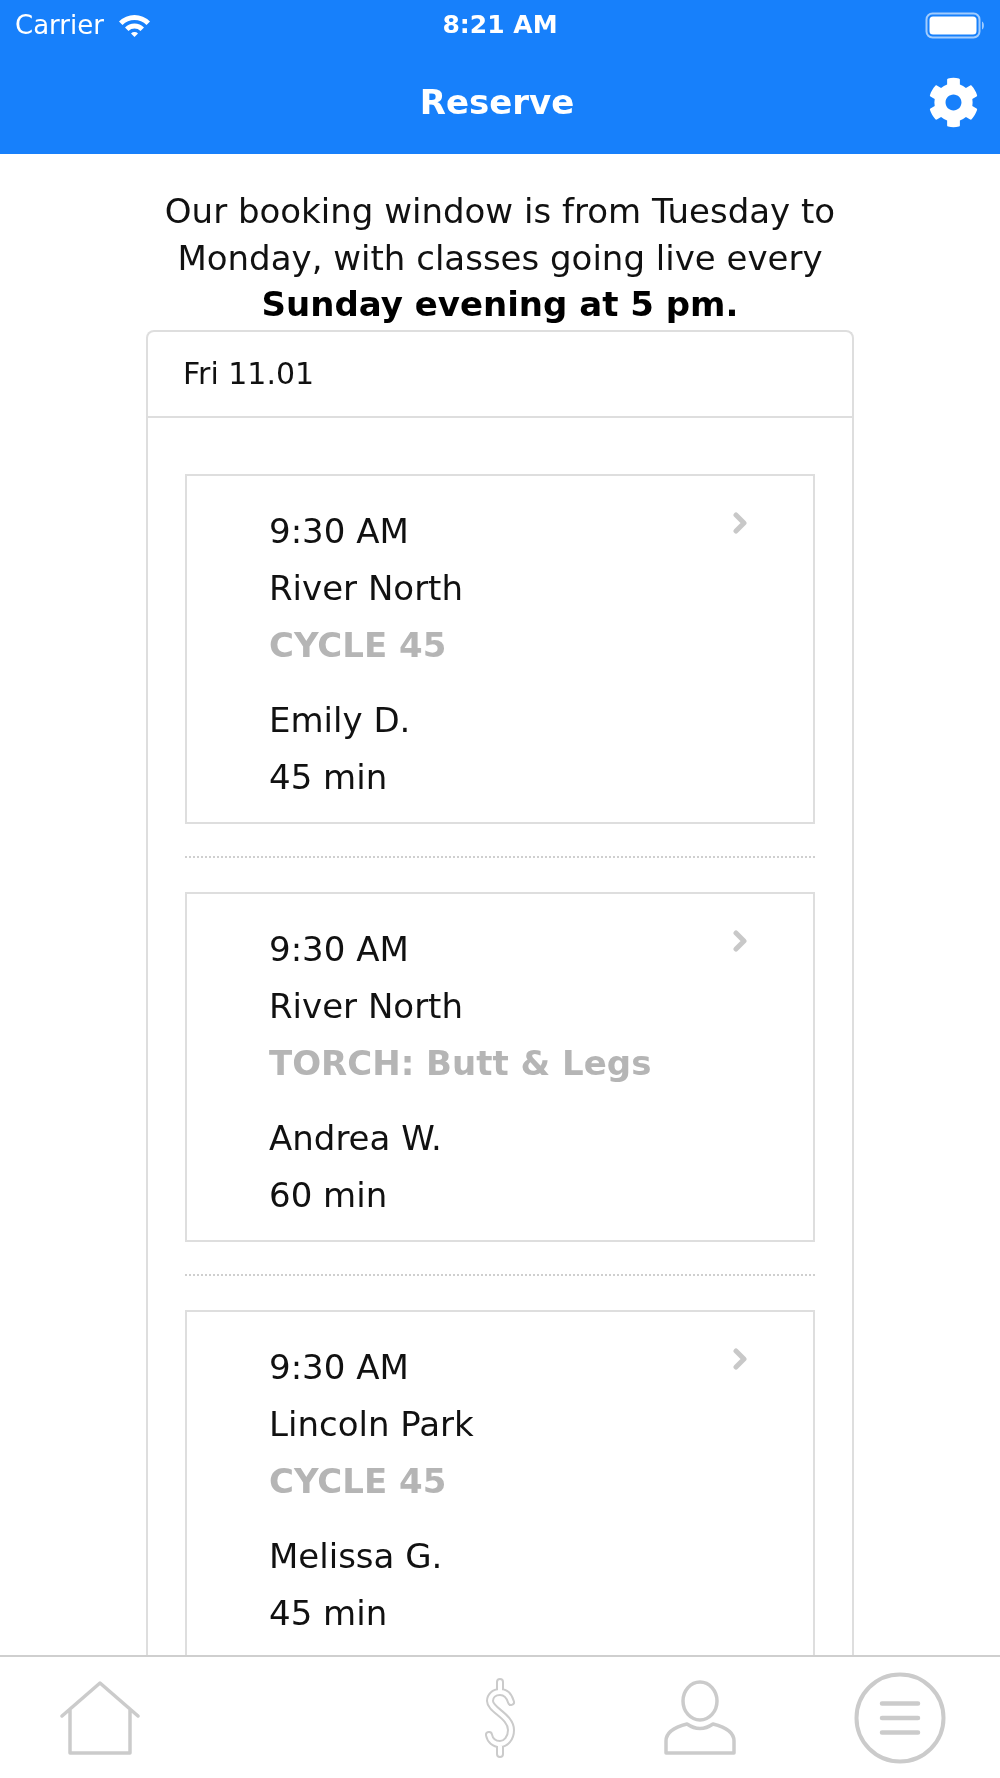 The height and width of the screenshot is (1778, 1000). What do you see at coordinates (500, 258) in the screenshot?
I see `booking-notice: Our booking window is from Tuesday to Monday, with classes going live every Sunday evening at 5 pm.` at bounding box center [500, 258].